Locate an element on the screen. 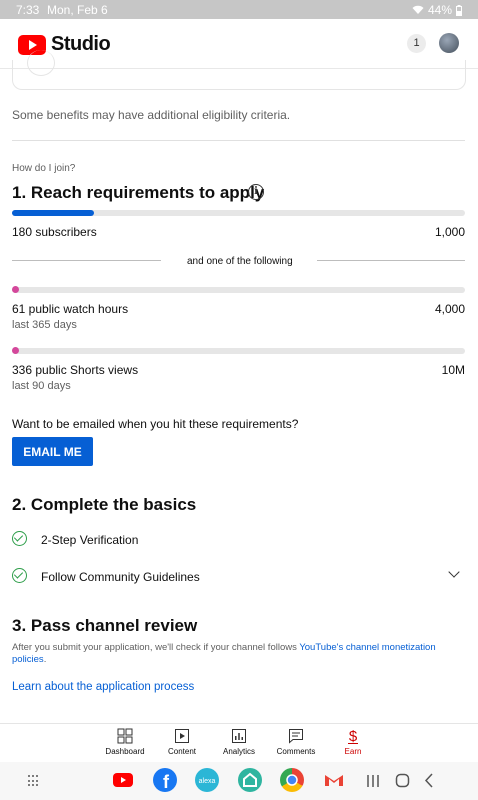 This screenshot has width=478, height=800. system-nav-bar: f alexa is located at coordinates (239, 781).